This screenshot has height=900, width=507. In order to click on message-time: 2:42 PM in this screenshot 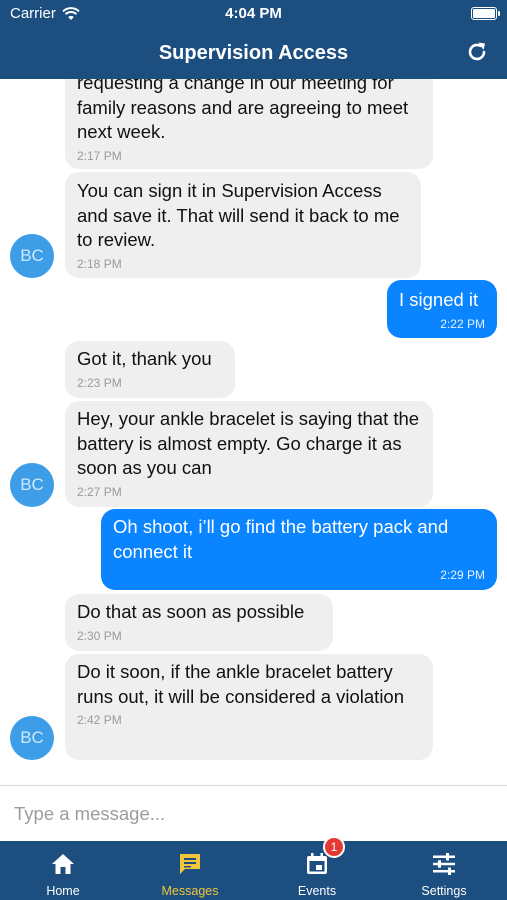, I will do `click(99, 720)`.